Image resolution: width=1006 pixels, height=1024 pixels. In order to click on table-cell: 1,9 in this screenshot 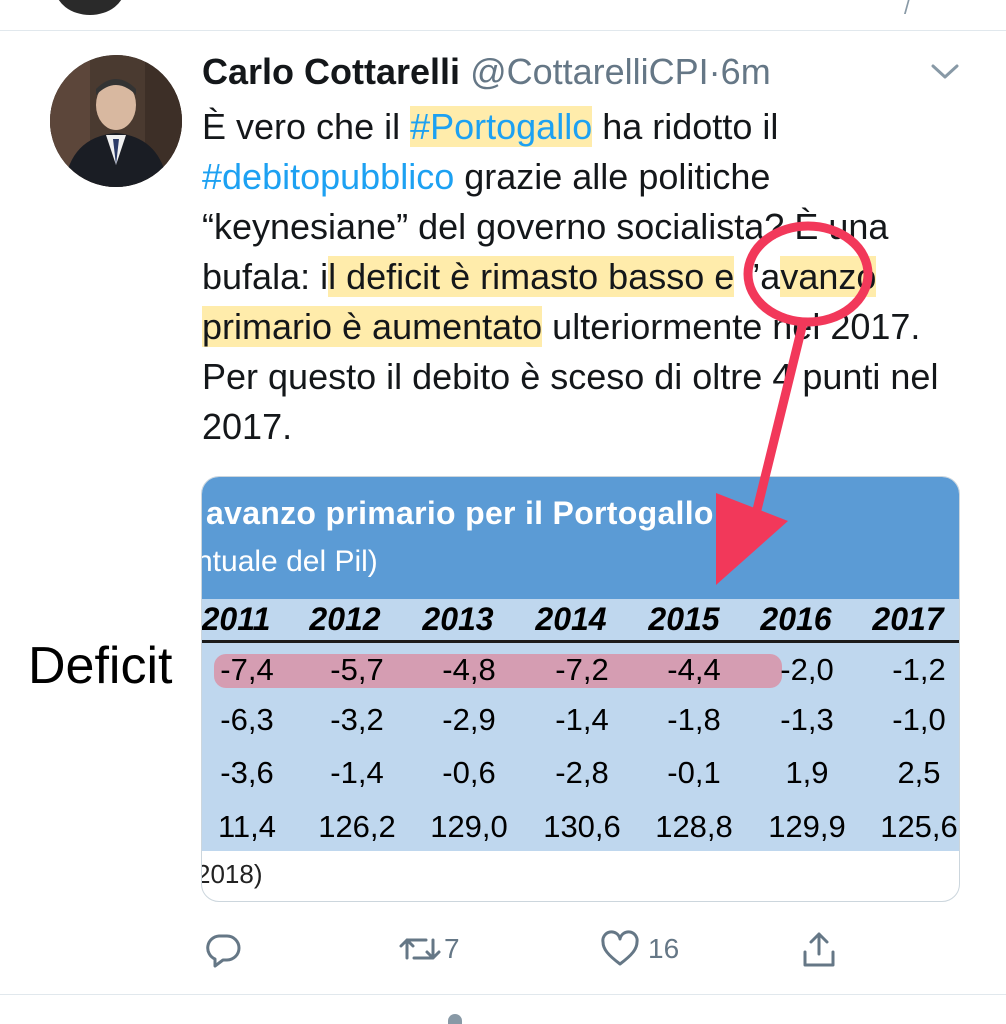, I will do `click(807, 772)`.